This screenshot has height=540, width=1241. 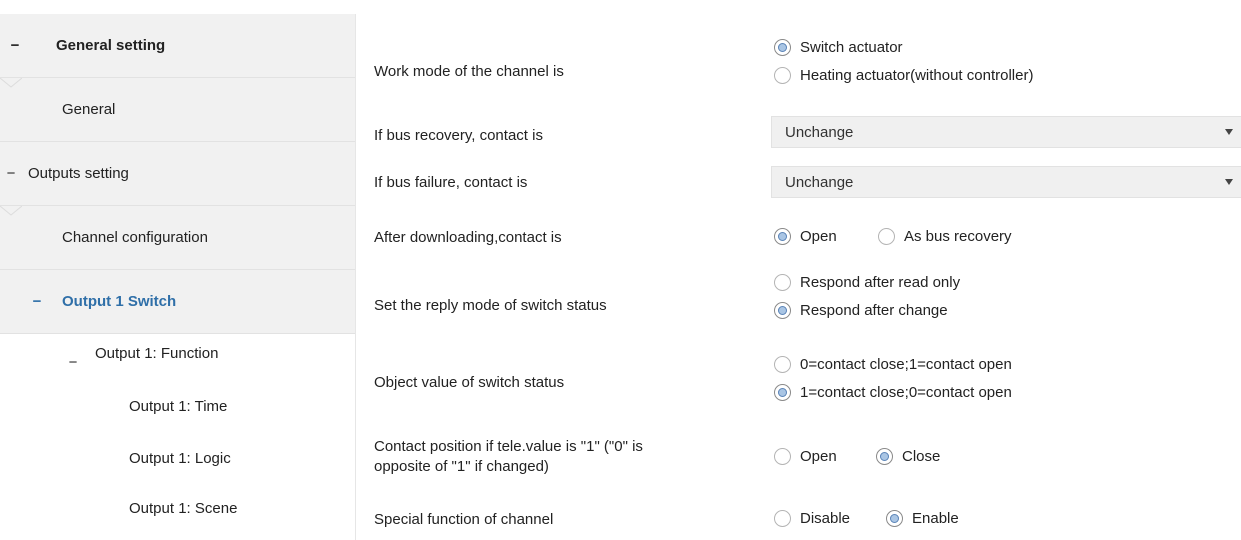 What do you see at coordinates (490, 305) in the screenshot?
I see `param-label: Set the reply mode of switch status` at bounding box center [490, 305].